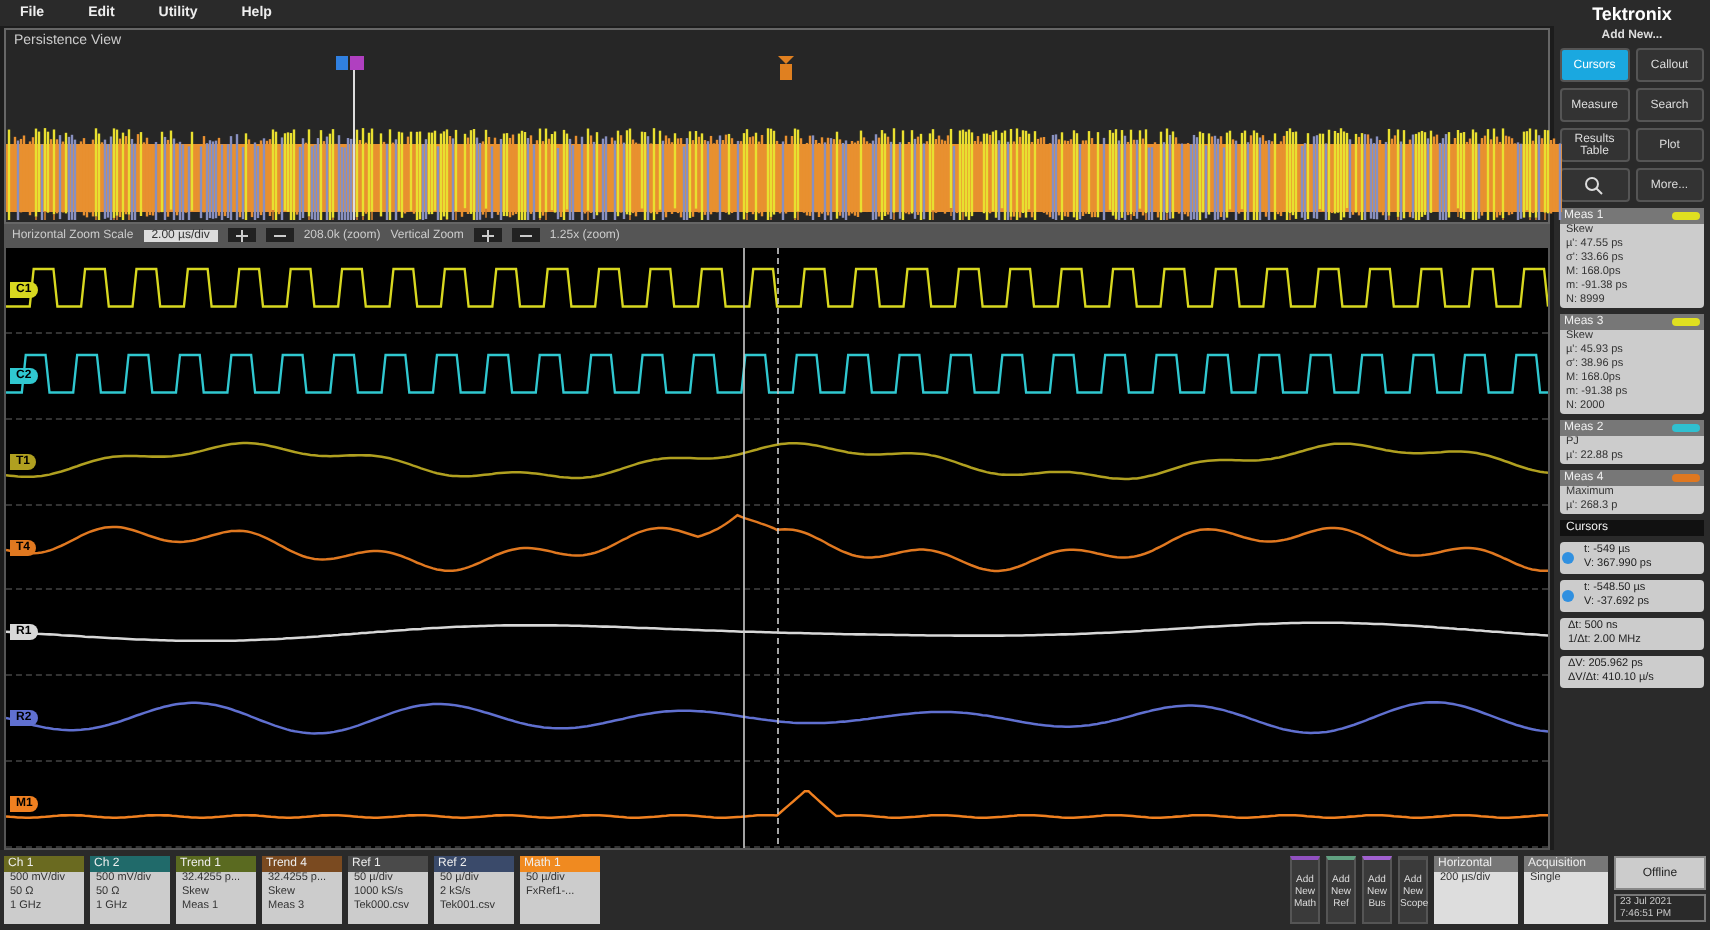  I want to click on zoom-icon, so click(1594, 185).